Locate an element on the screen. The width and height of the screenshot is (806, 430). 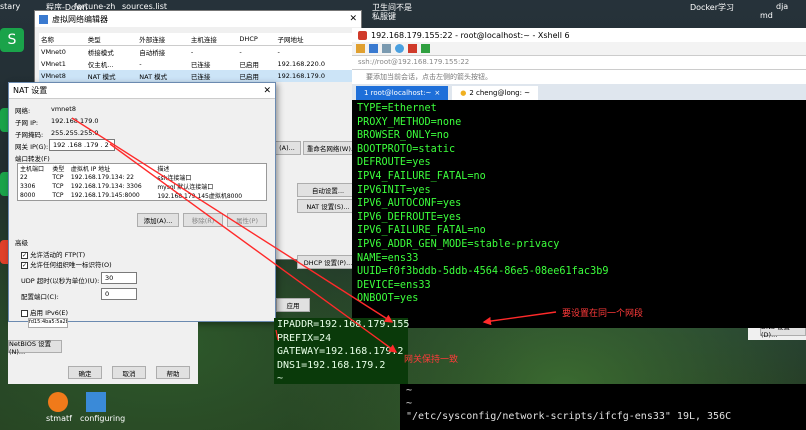
annotation-same-segment: 要设置在同一个网段 is located at coordinates (603, 314).